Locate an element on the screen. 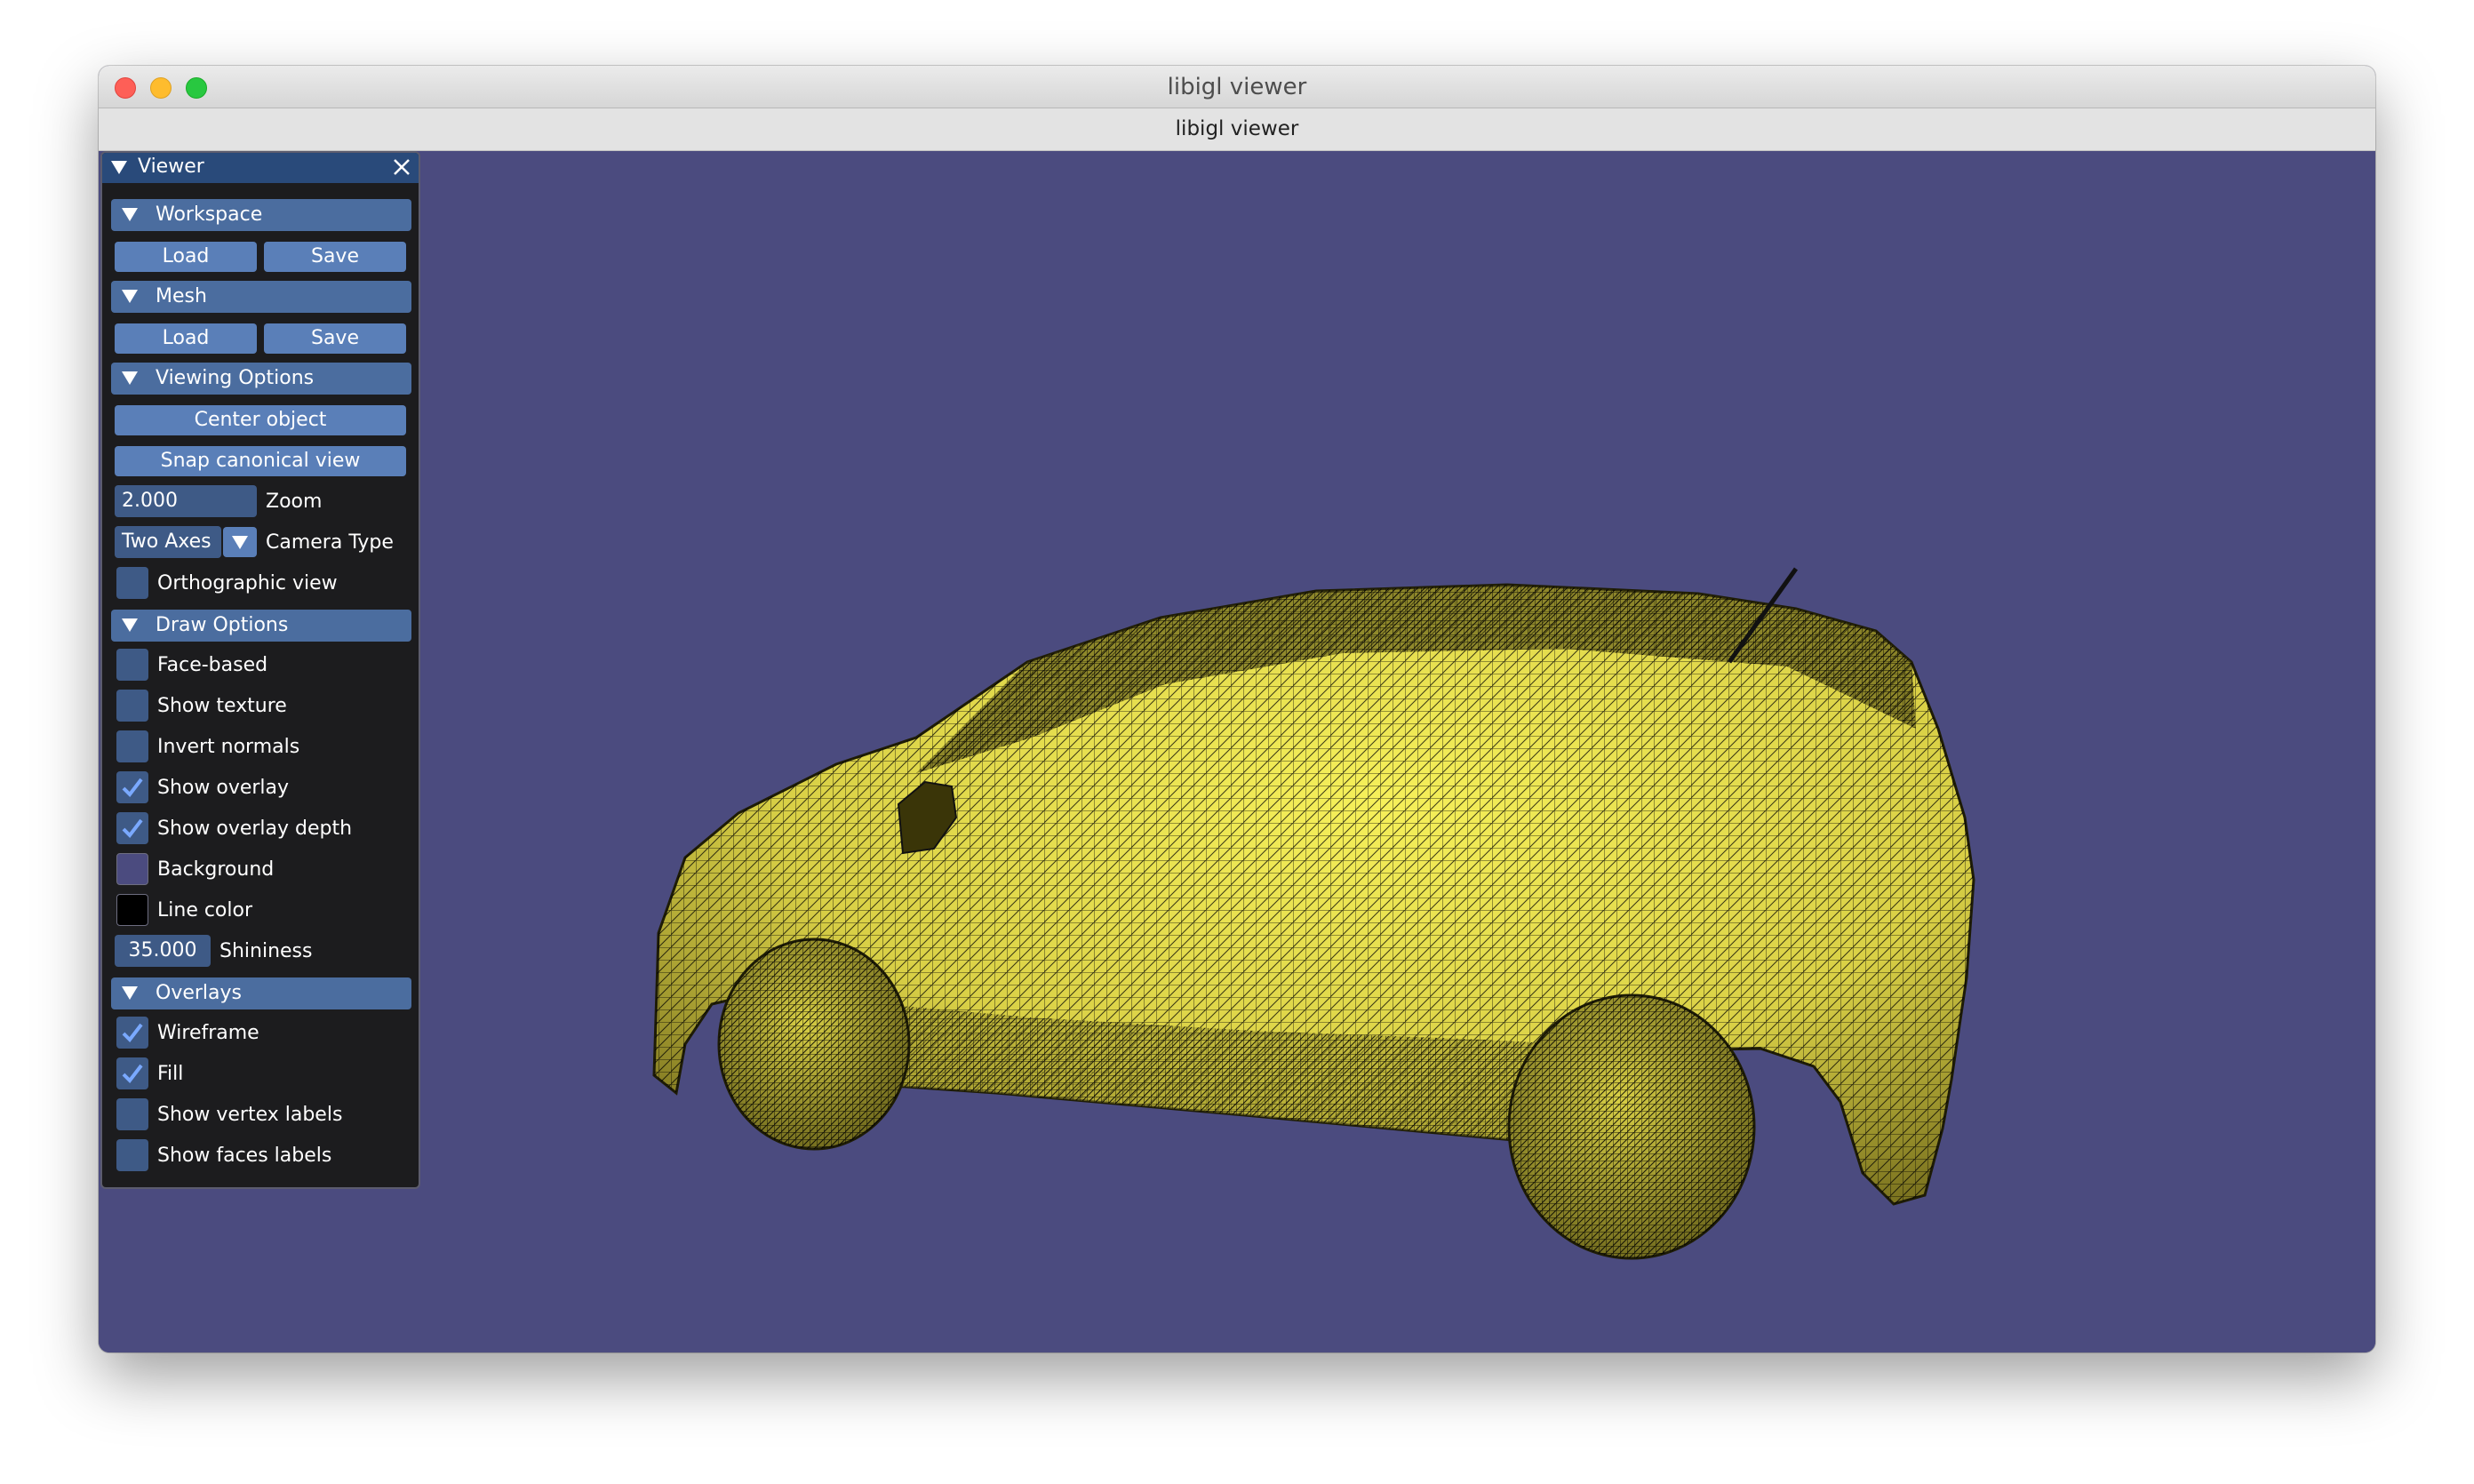  mesh-save-button: Save is located at coordinates (335, 338).